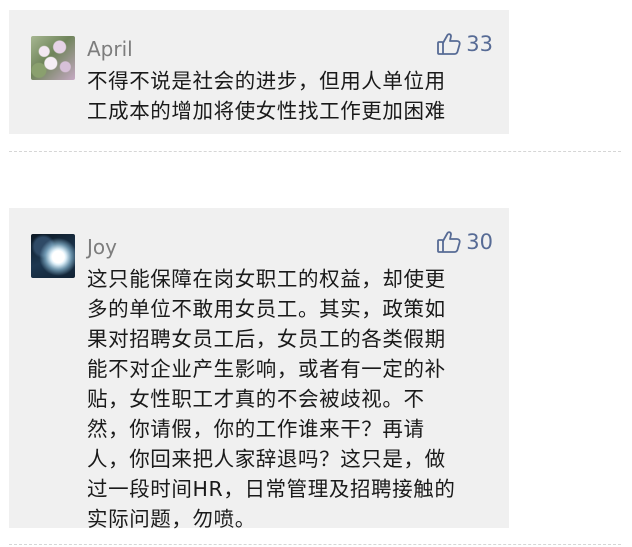  Describe the element at coordinates (110, 49) in the screenshot. I see `comment-username: April` at that location.